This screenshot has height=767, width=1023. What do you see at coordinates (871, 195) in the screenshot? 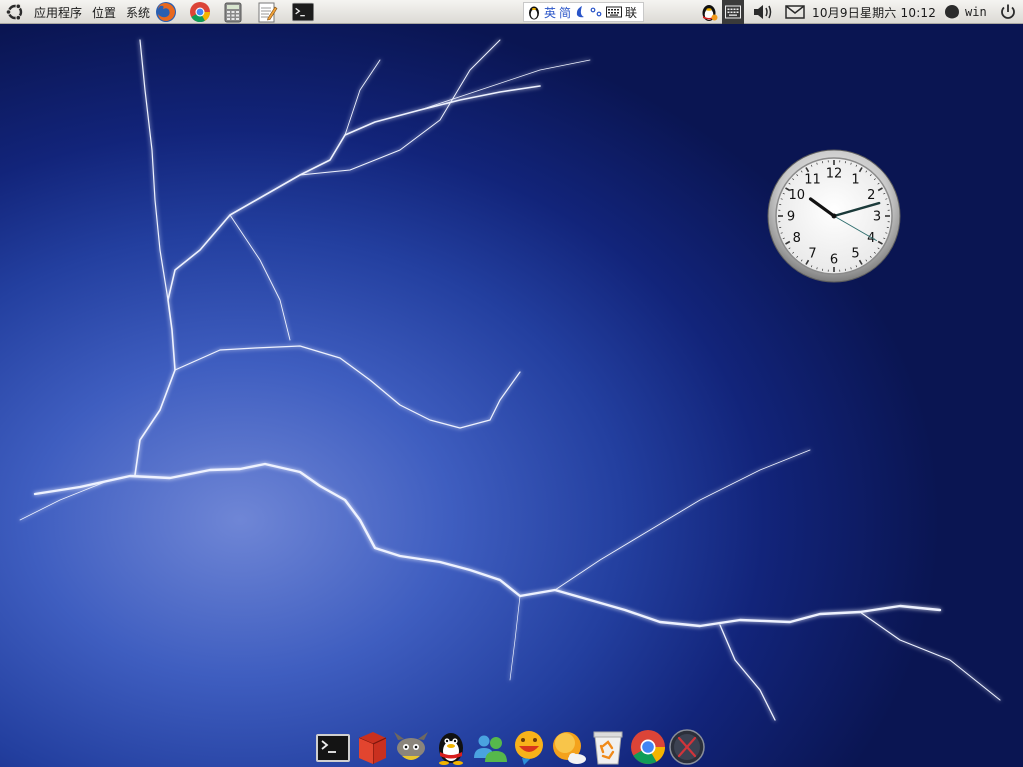
I see `clock-numeral: 2` at bounding box center [871, 195].